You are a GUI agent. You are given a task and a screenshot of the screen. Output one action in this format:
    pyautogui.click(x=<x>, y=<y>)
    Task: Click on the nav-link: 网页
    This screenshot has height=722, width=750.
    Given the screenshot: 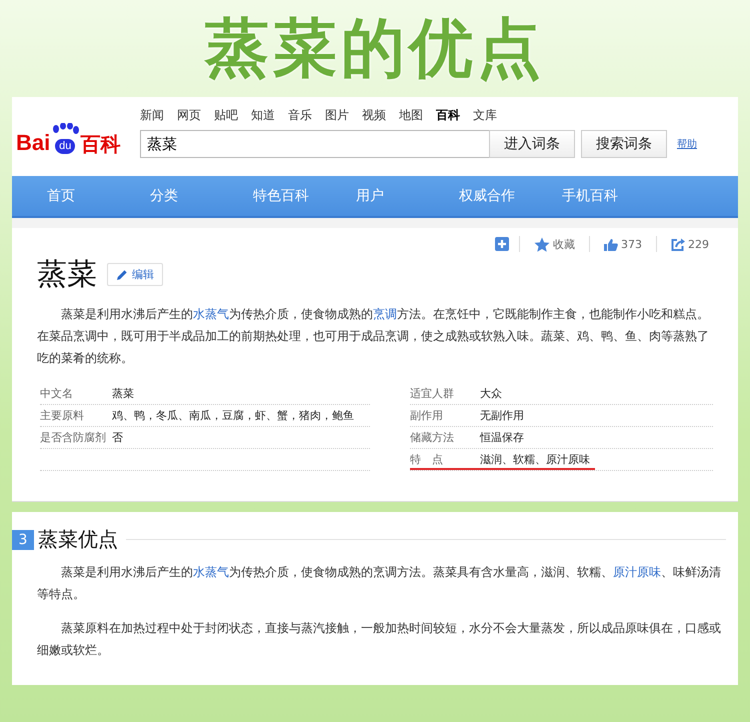 What is the action you would take?
    pyautogui.click(x=189, y=115)
    